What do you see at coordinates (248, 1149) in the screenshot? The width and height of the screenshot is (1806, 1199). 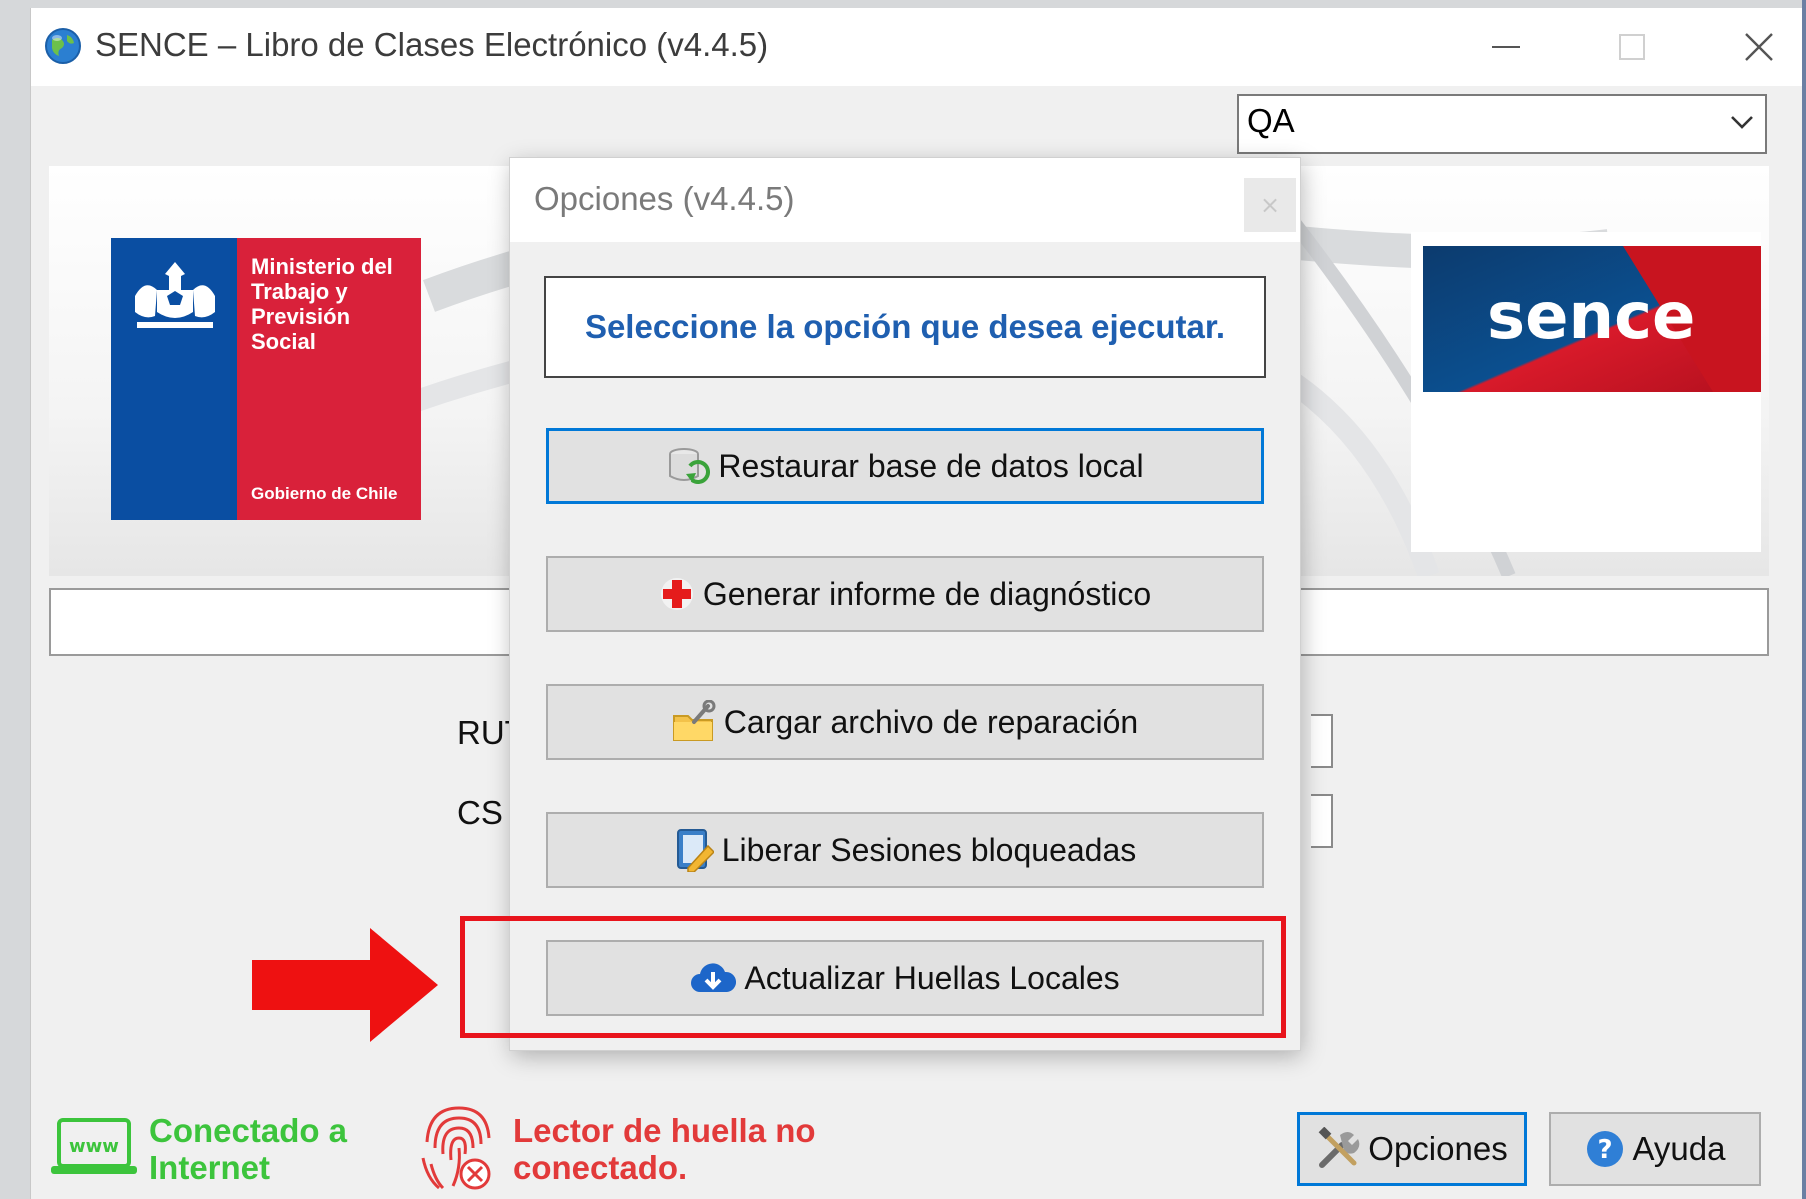 I see `internet-status: Conectado a Internet` at bounding box center [248, 1149].